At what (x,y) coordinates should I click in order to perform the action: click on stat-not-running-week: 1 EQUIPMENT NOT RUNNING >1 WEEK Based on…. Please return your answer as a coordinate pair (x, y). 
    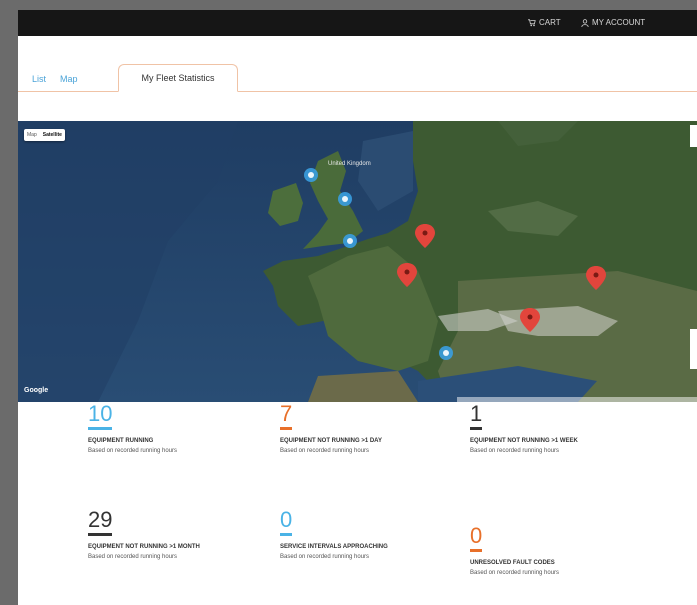
    Looking at the image, I should click on (545, 429).